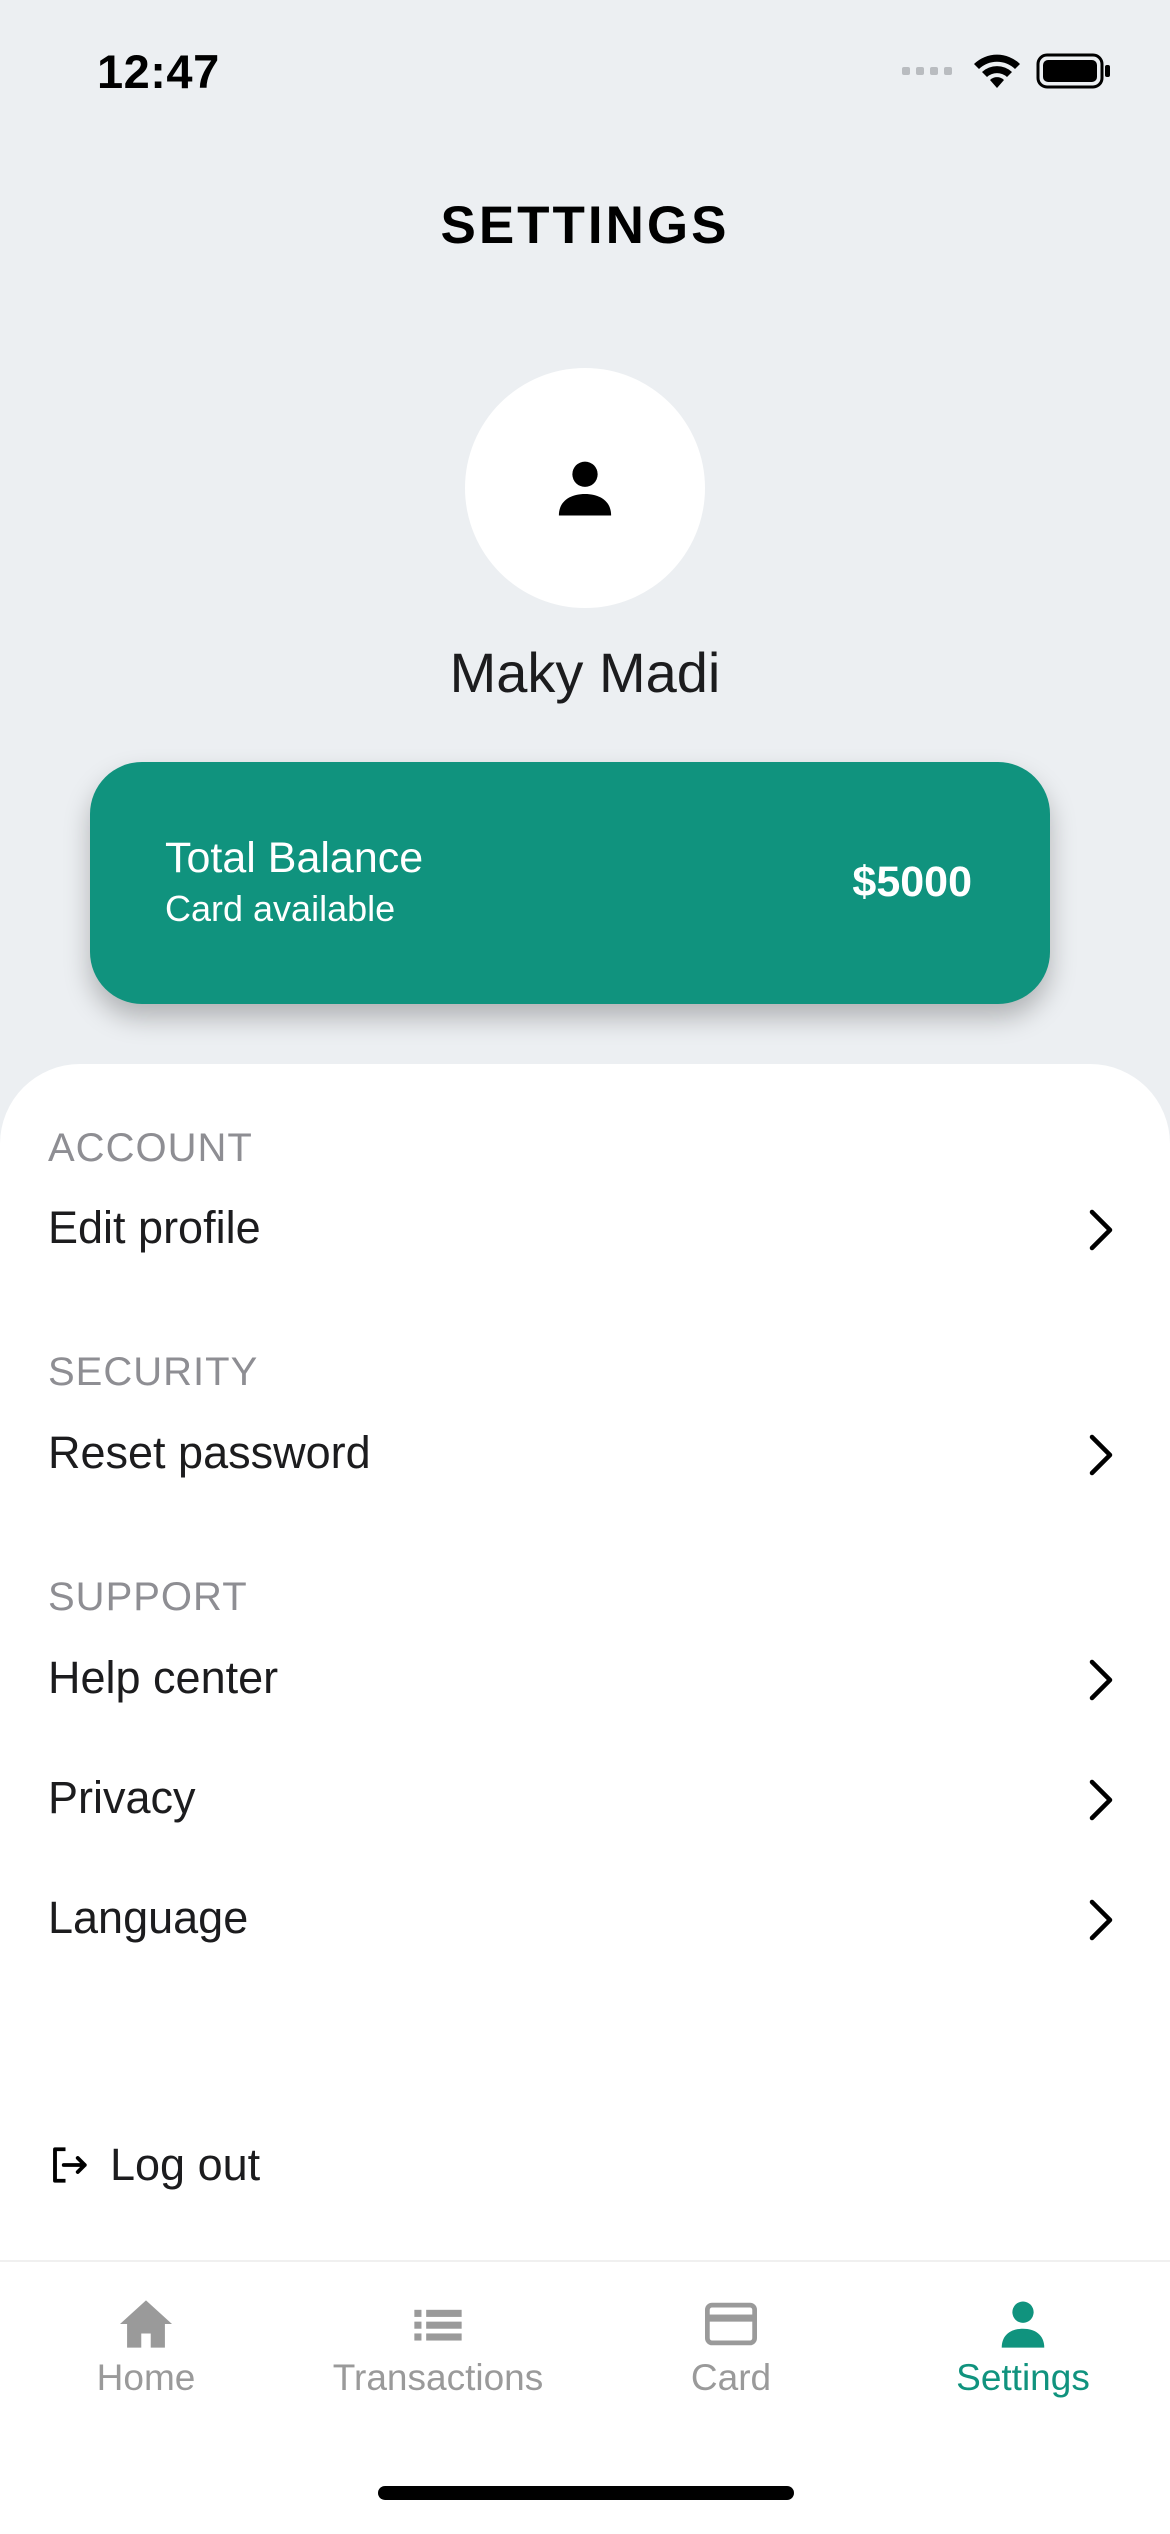 The width and height of the screenshot is (1170, 2534). Describe the element at coordinates (70, 2165) in the screenshot. I see `logout-icon` at that location.